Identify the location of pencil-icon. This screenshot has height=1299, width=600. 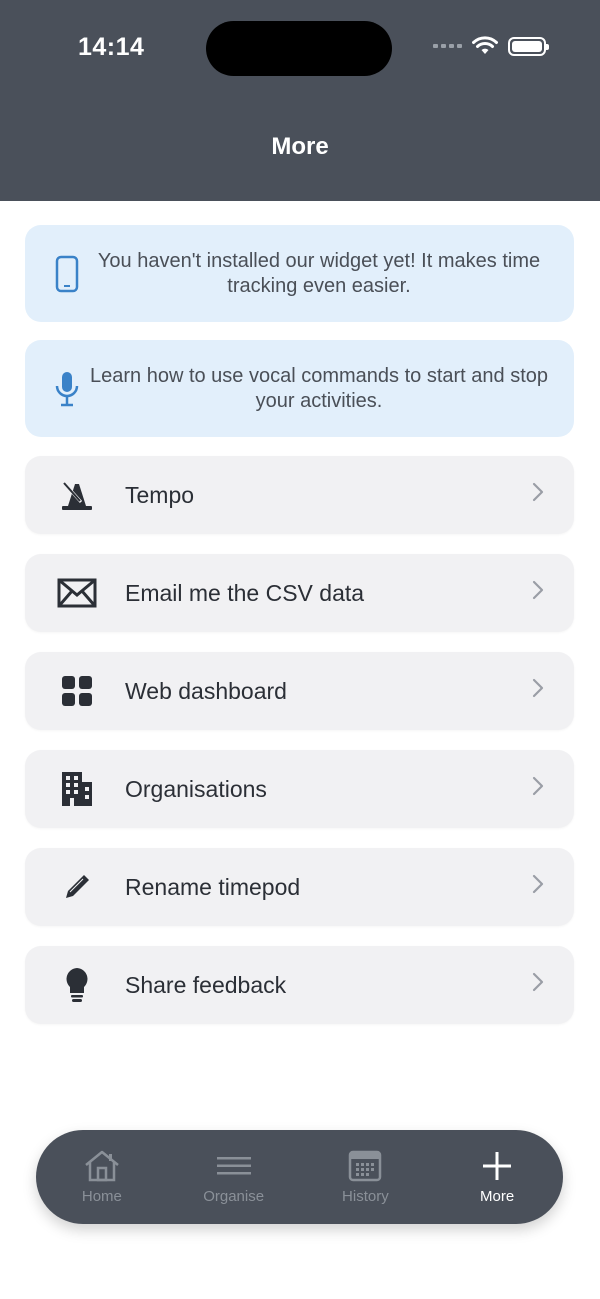
(77, 887).